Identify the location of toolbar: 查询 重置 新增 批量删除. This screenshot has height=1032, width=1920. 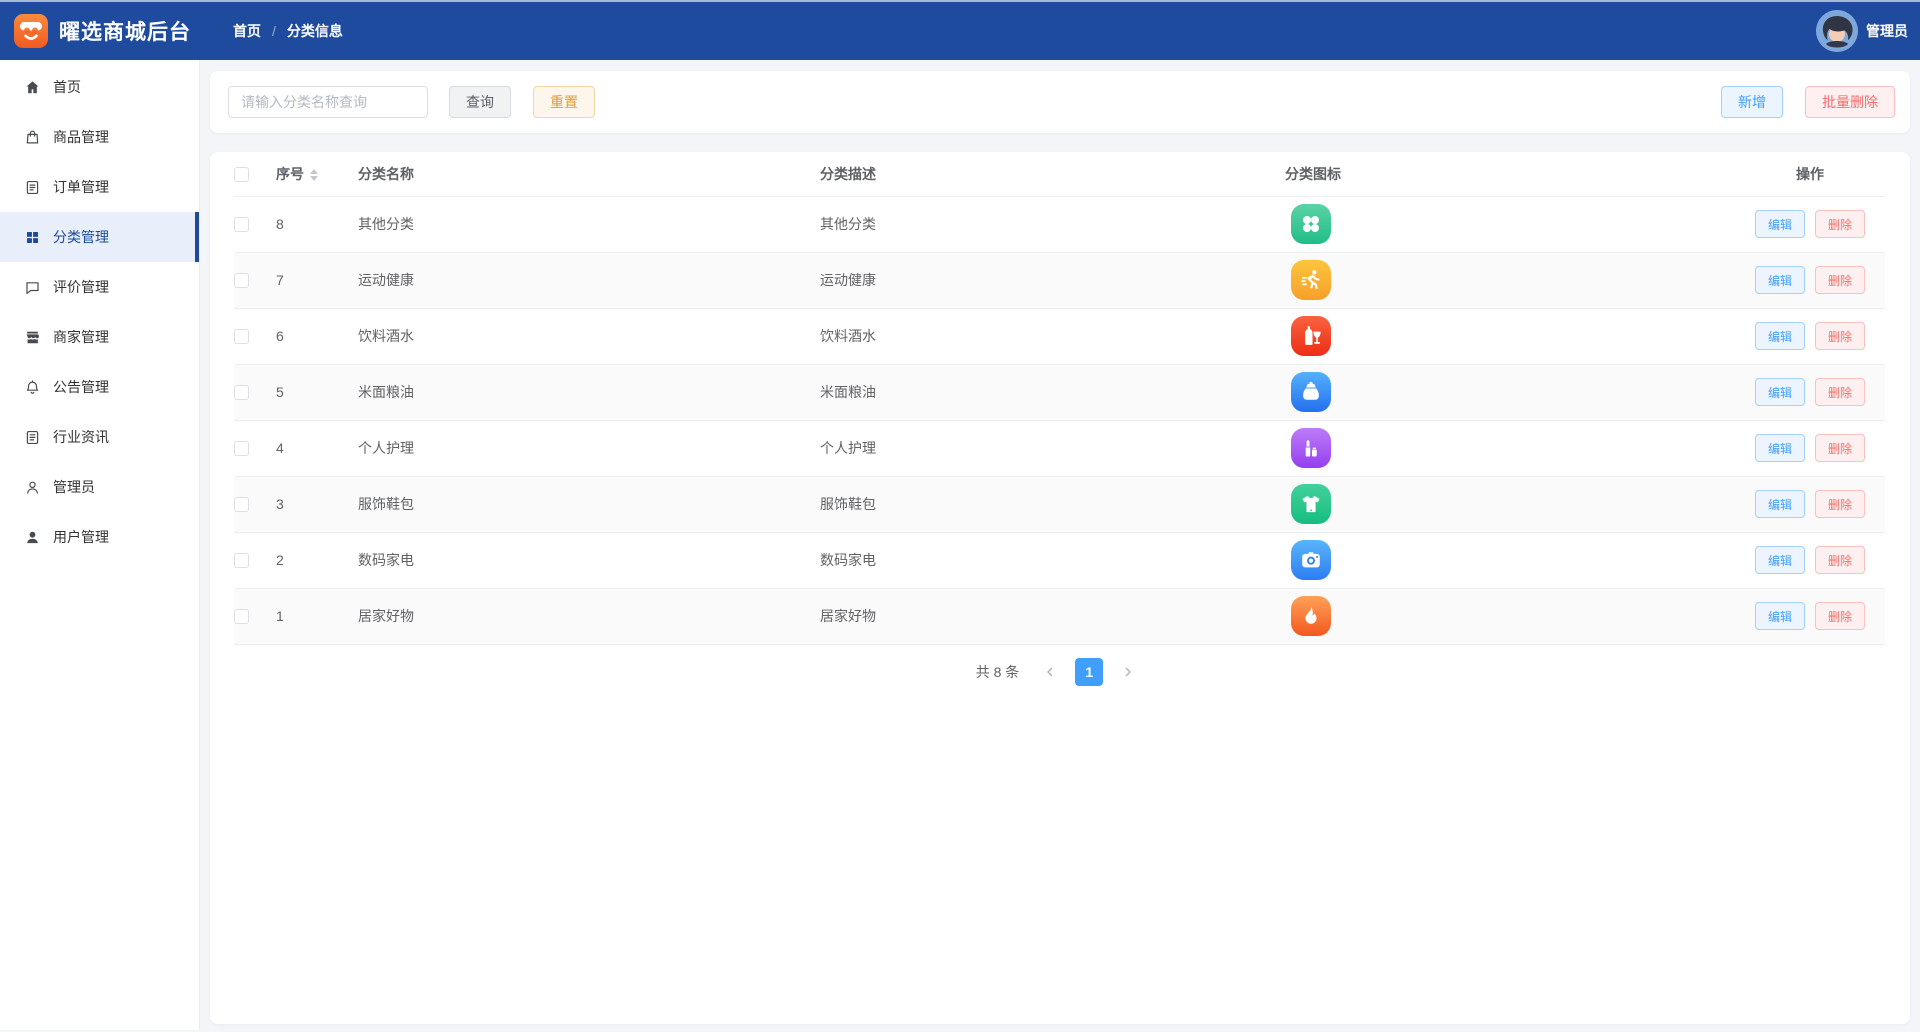
(1060, 102).